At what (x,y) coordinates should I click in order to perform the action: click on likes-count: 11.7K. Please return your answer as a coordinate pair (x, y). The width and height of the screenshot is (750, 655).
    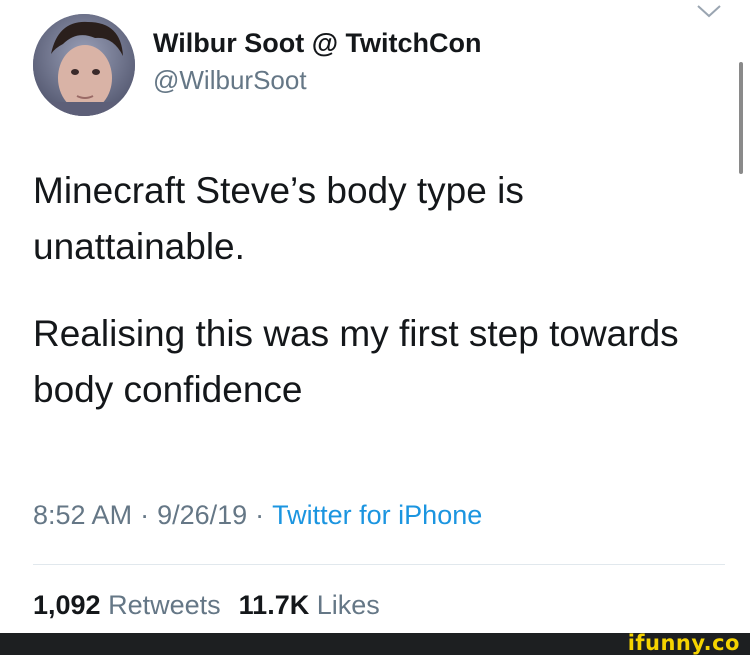
    Looking at the image, I should click on (274, 605).